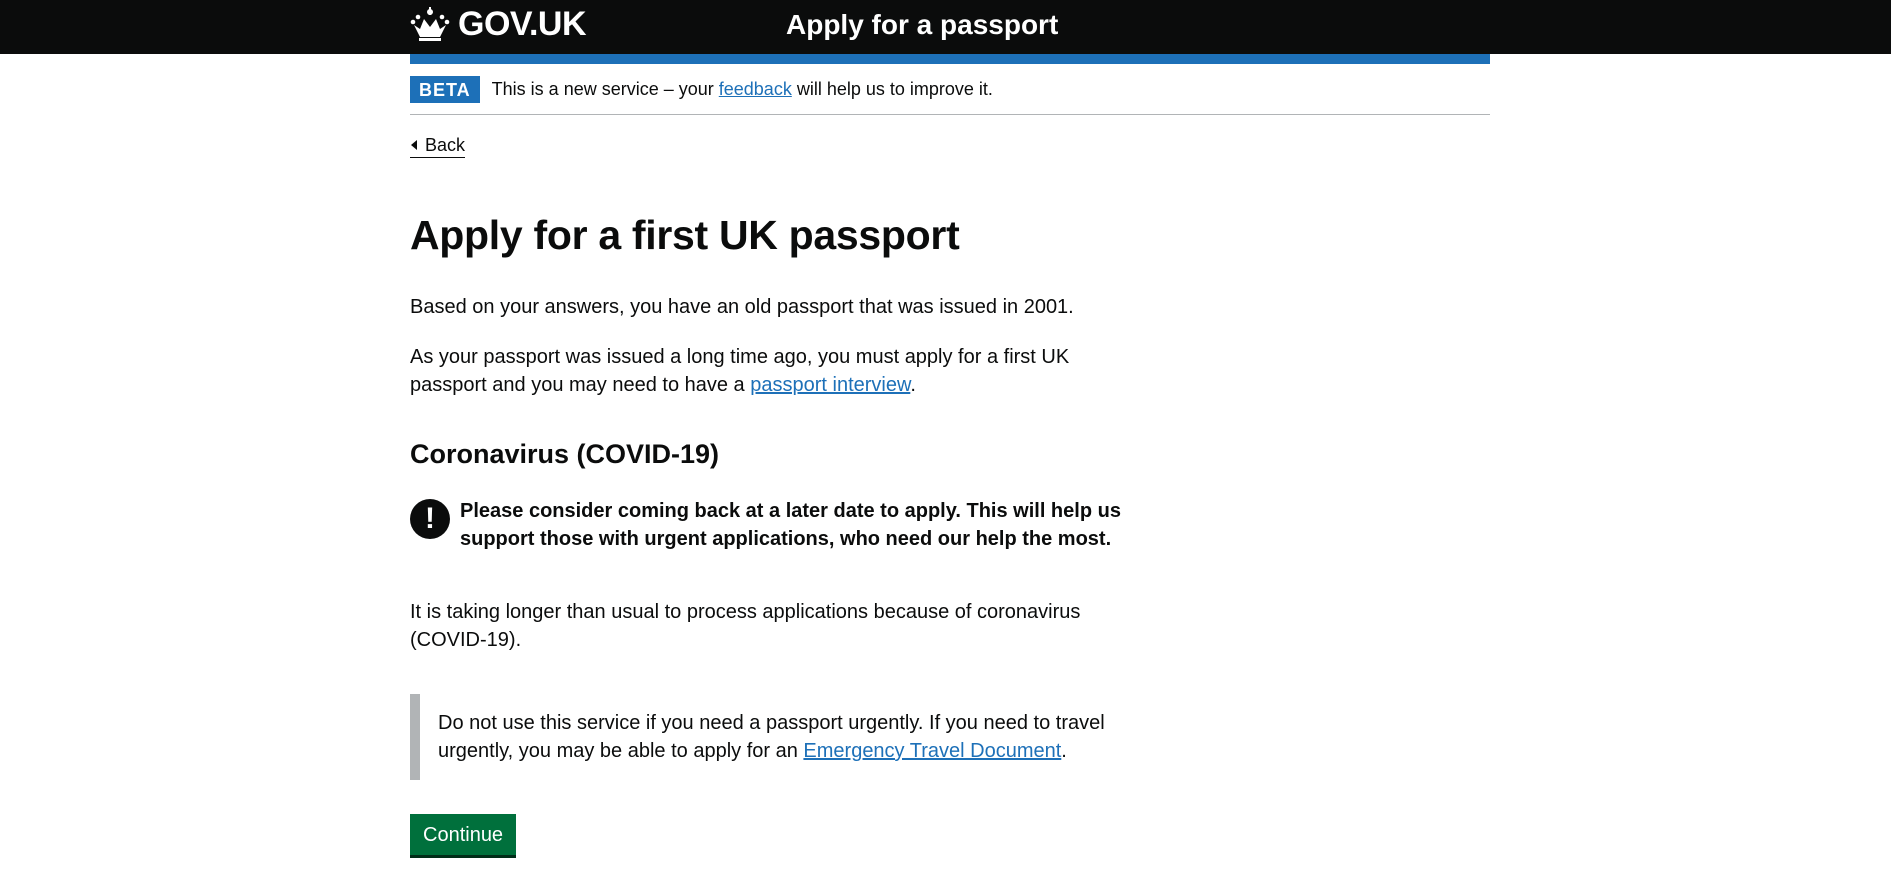 Image resolution: width=1891 pixels, height=893 pixels. Describe the element at coordinates (605, 89) in the screenshot. I see `phase-text-before: This is a new service – your` at that location.